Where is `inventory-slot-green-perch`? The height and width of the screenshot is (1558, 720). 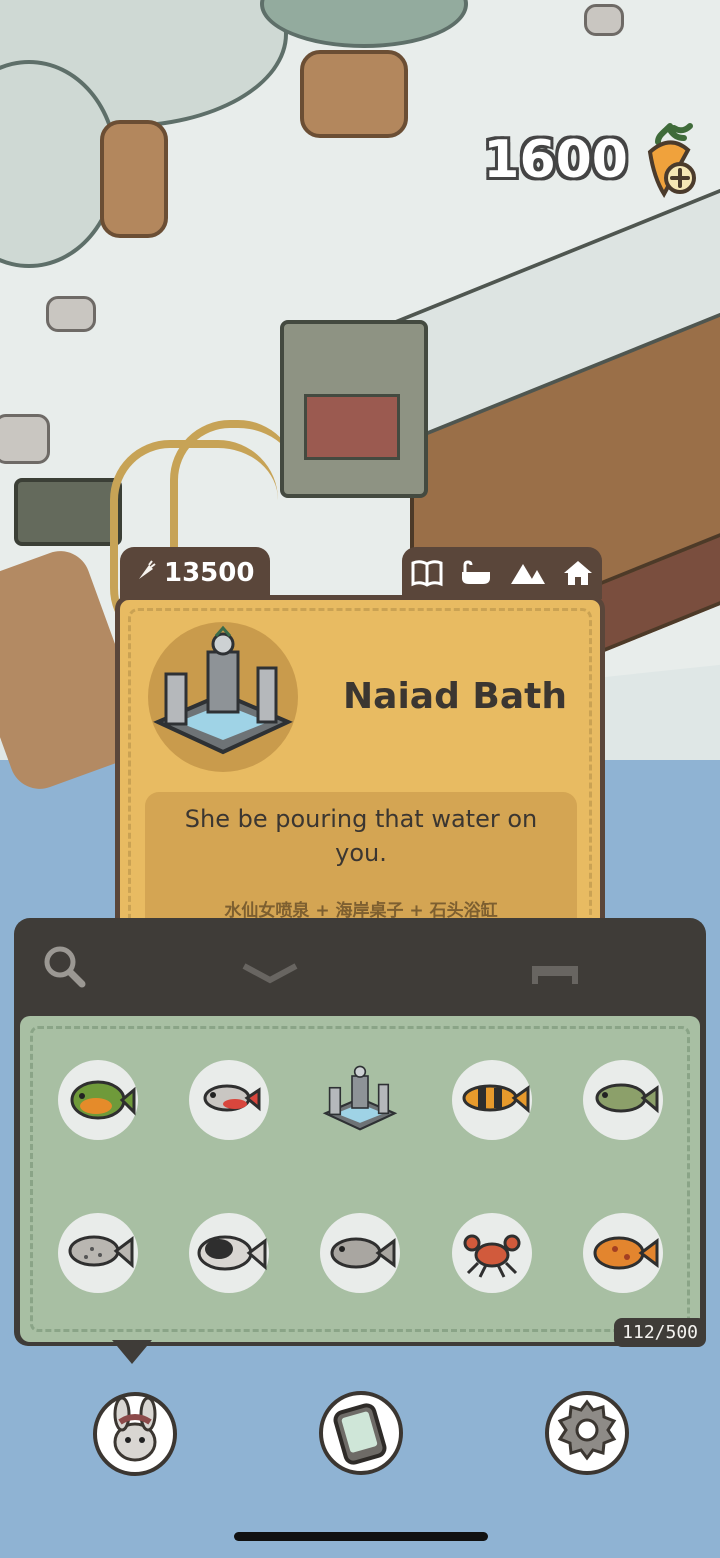
inventory-slot-green-perch is located at coordinates (98, 1100).